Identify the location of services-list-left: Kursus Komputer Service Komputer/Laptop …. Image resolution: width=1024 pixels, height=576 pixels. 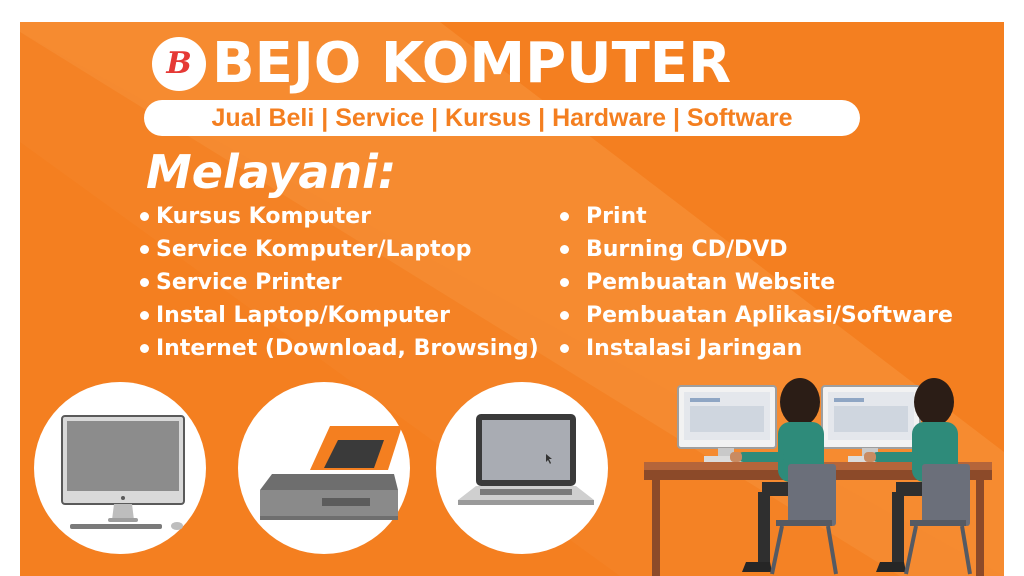
(339, 282).